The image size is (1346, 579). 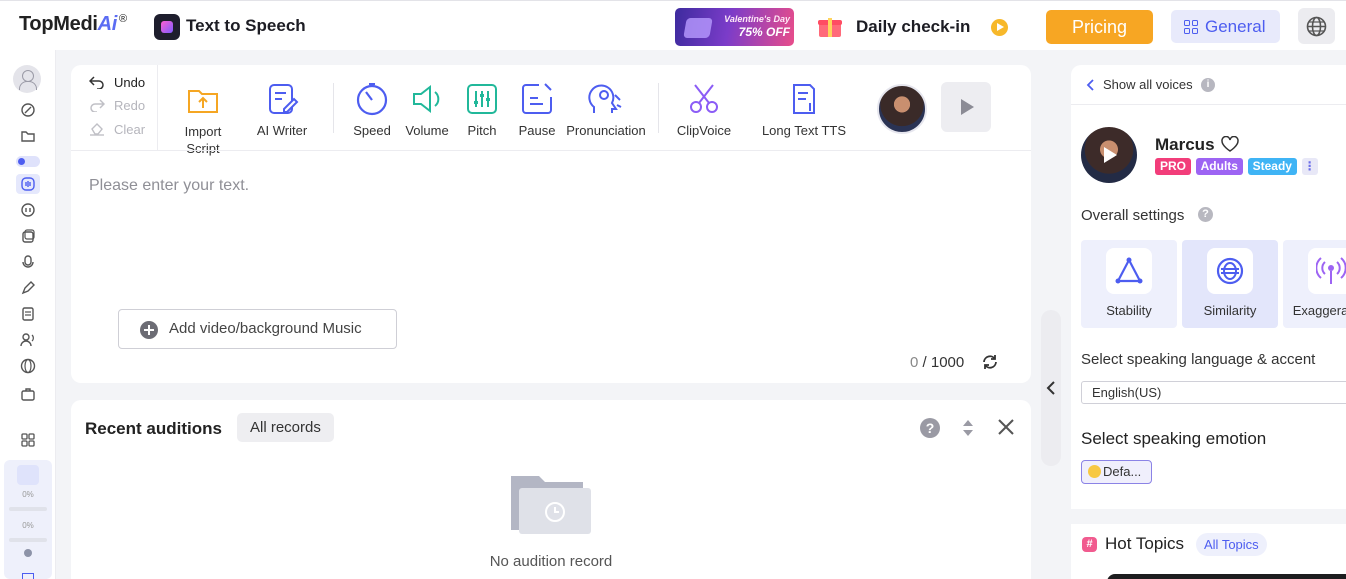 What do you see at coordinates (28, 519) in the screenshot?
I see `usage-panel: 0% 0%` at bounding box center [28, 519].